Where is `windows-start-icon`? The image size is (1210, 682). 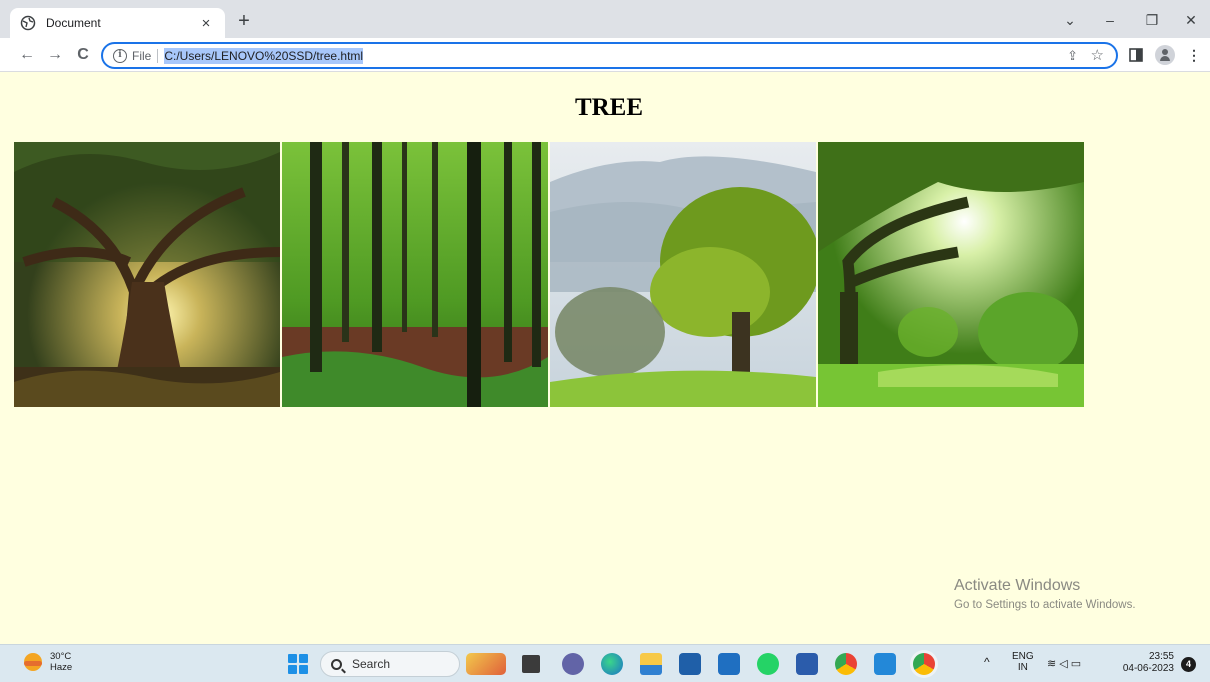 windows-start-icon is located at coordinates (298, 664).